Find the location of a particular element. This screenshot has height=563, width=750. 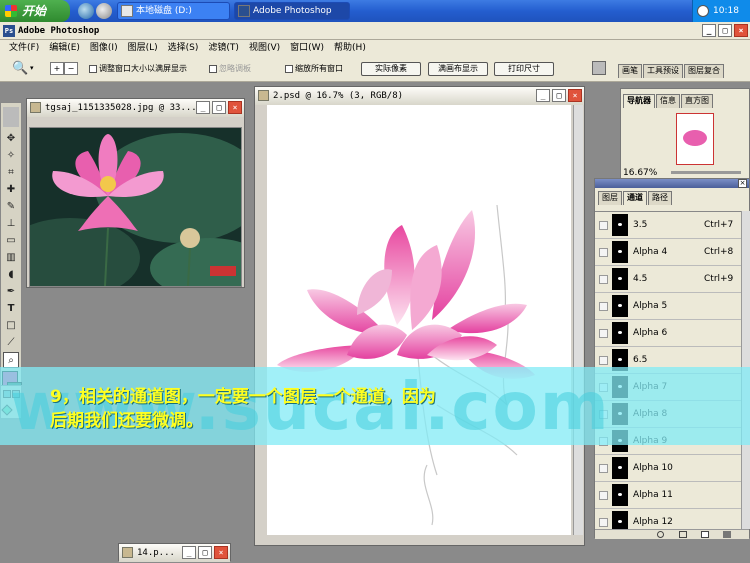

palette-close-button: × is located at coordinates (742, 183).